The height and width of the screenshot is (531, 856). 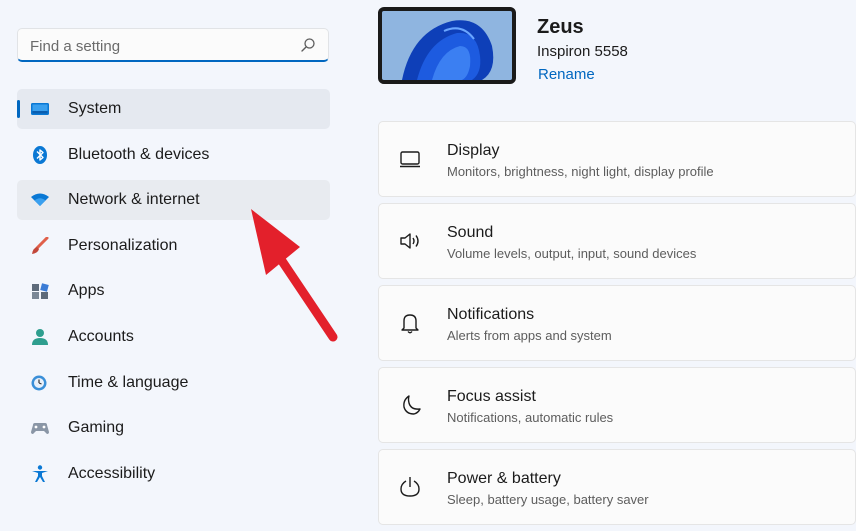 I want to click on search-input, so click(x=160, y=46).